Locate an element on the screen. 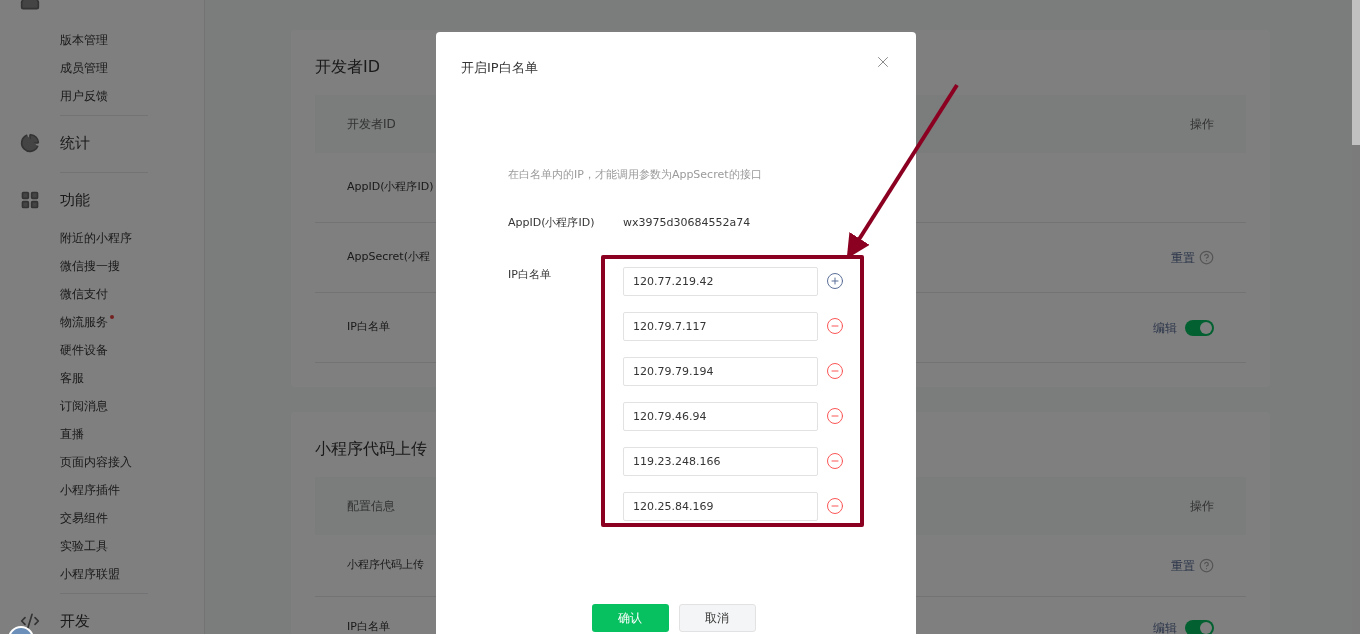 The image size is (1360, 634). sidebar-item: 页面内容接入 is located at coordinates (96, 462).